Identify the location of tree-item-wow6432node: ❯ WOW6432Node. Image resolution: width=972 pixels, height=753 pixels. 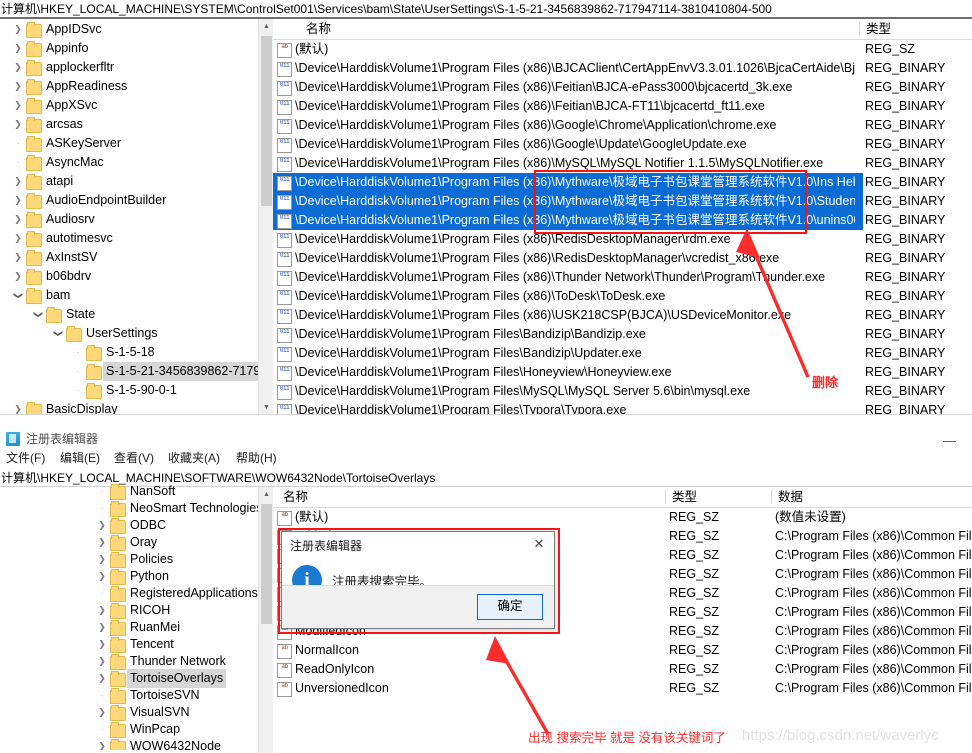
(129, 743).